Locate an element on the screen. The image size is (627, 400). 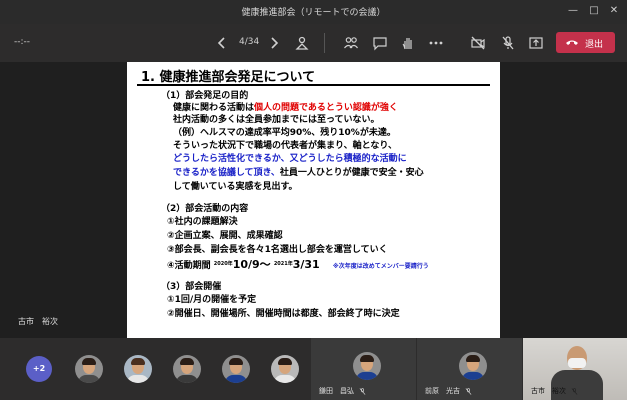
meeting-timer: --:-- is located at coordinates (22, 42).